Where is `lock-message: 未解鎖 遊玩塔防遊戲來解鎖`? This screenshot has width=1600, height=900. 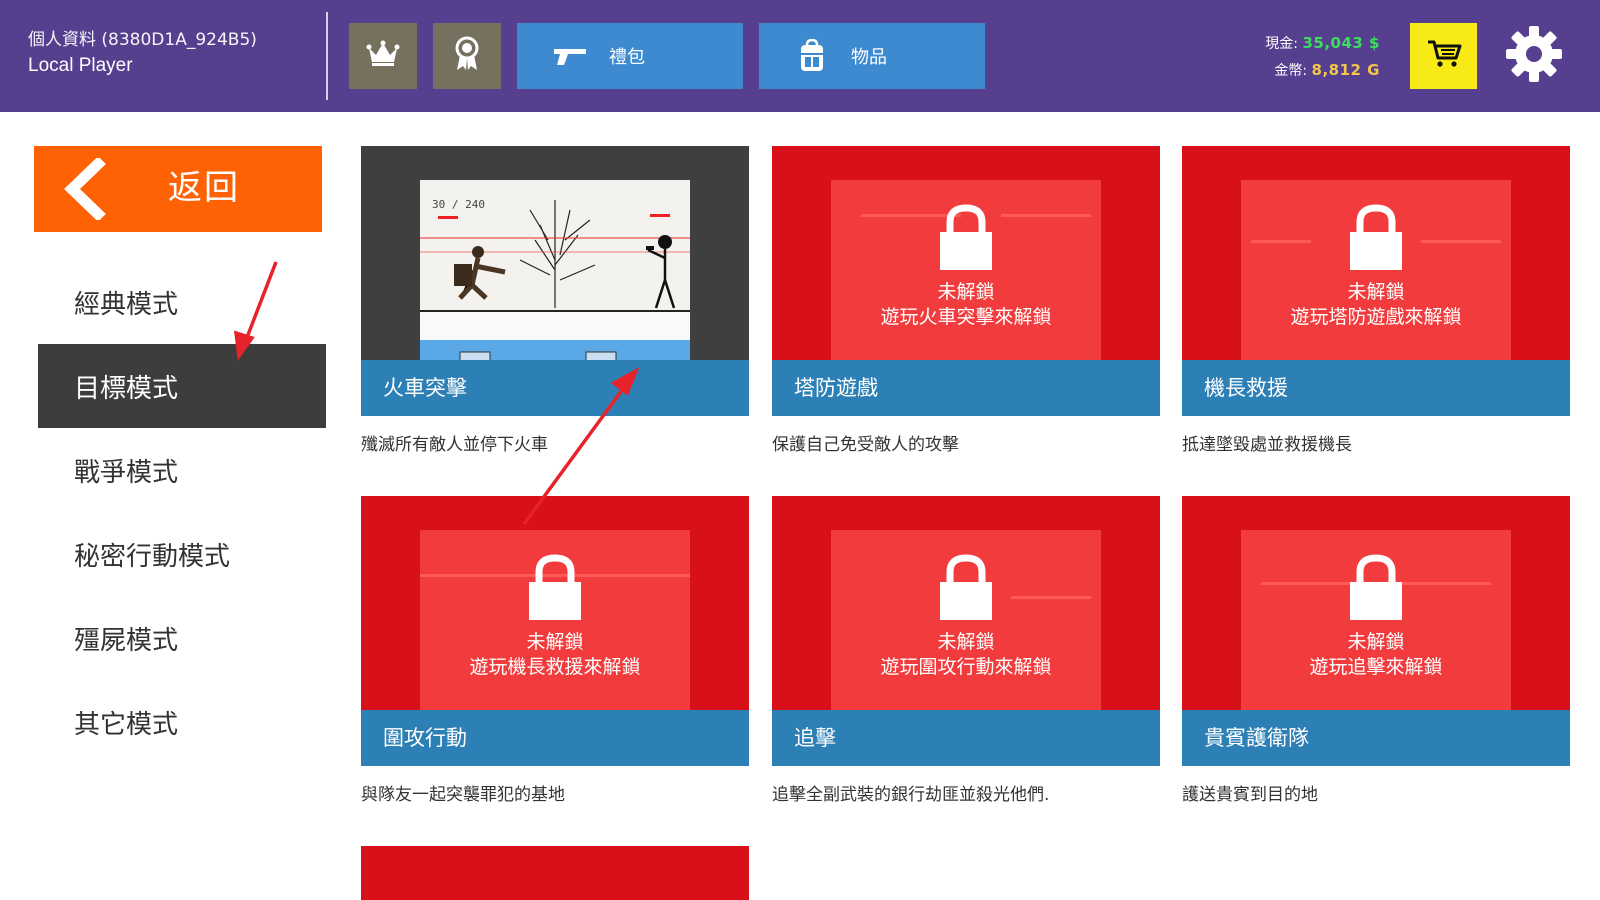 lock-message: 未解鎖 遊玩塔防遊戲來解鎖 is located at coordinates (1376, 305).